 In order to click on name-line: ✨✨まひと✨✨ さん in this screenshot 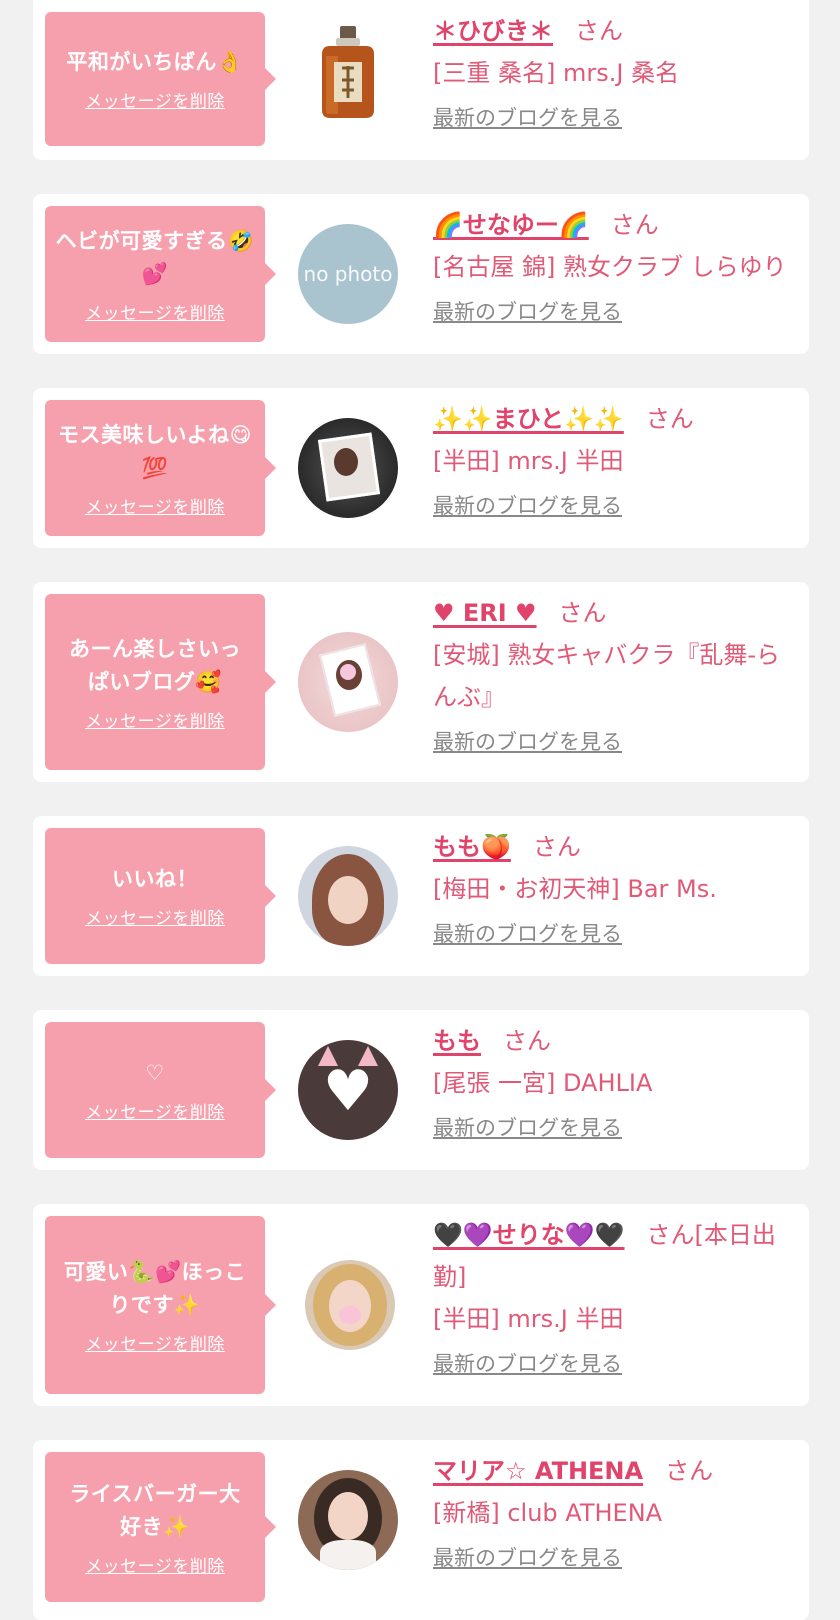, I will do `click(616, 419)`.